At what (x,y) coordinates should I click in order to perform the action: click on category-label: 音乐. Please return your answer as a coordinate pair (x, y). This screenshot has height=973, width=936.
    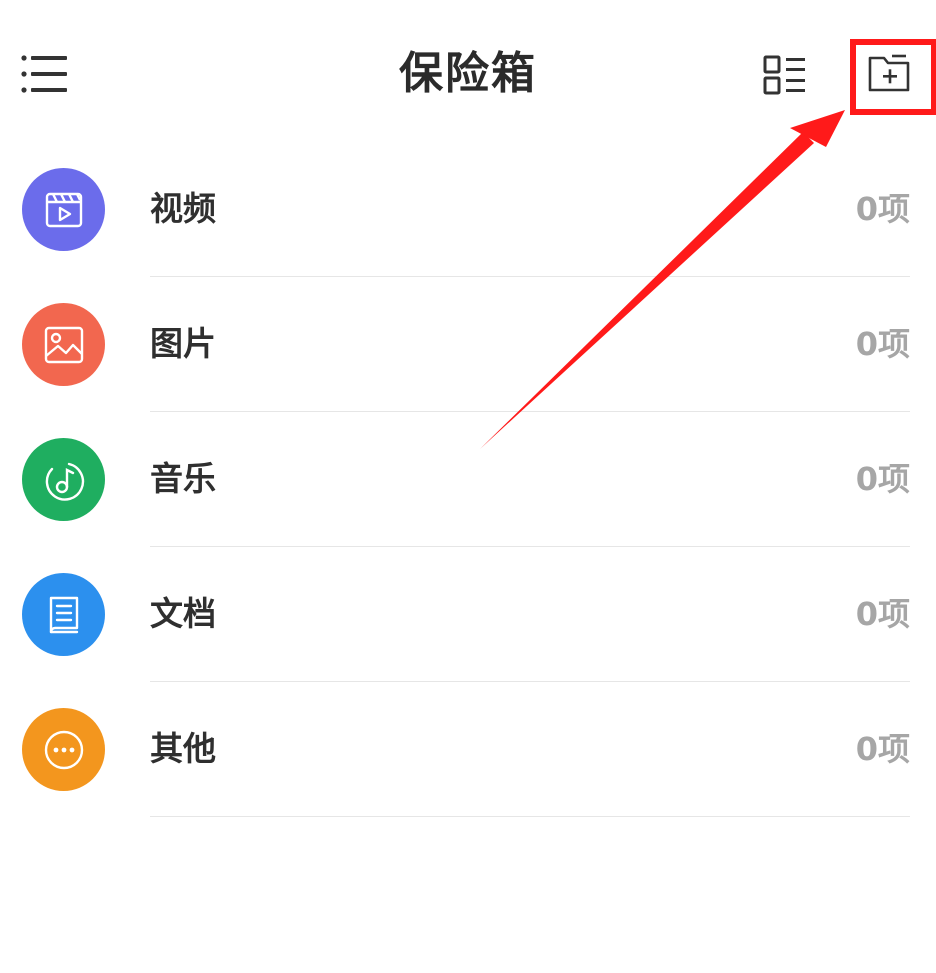
    Looking at the image, I should click on (183, 478).